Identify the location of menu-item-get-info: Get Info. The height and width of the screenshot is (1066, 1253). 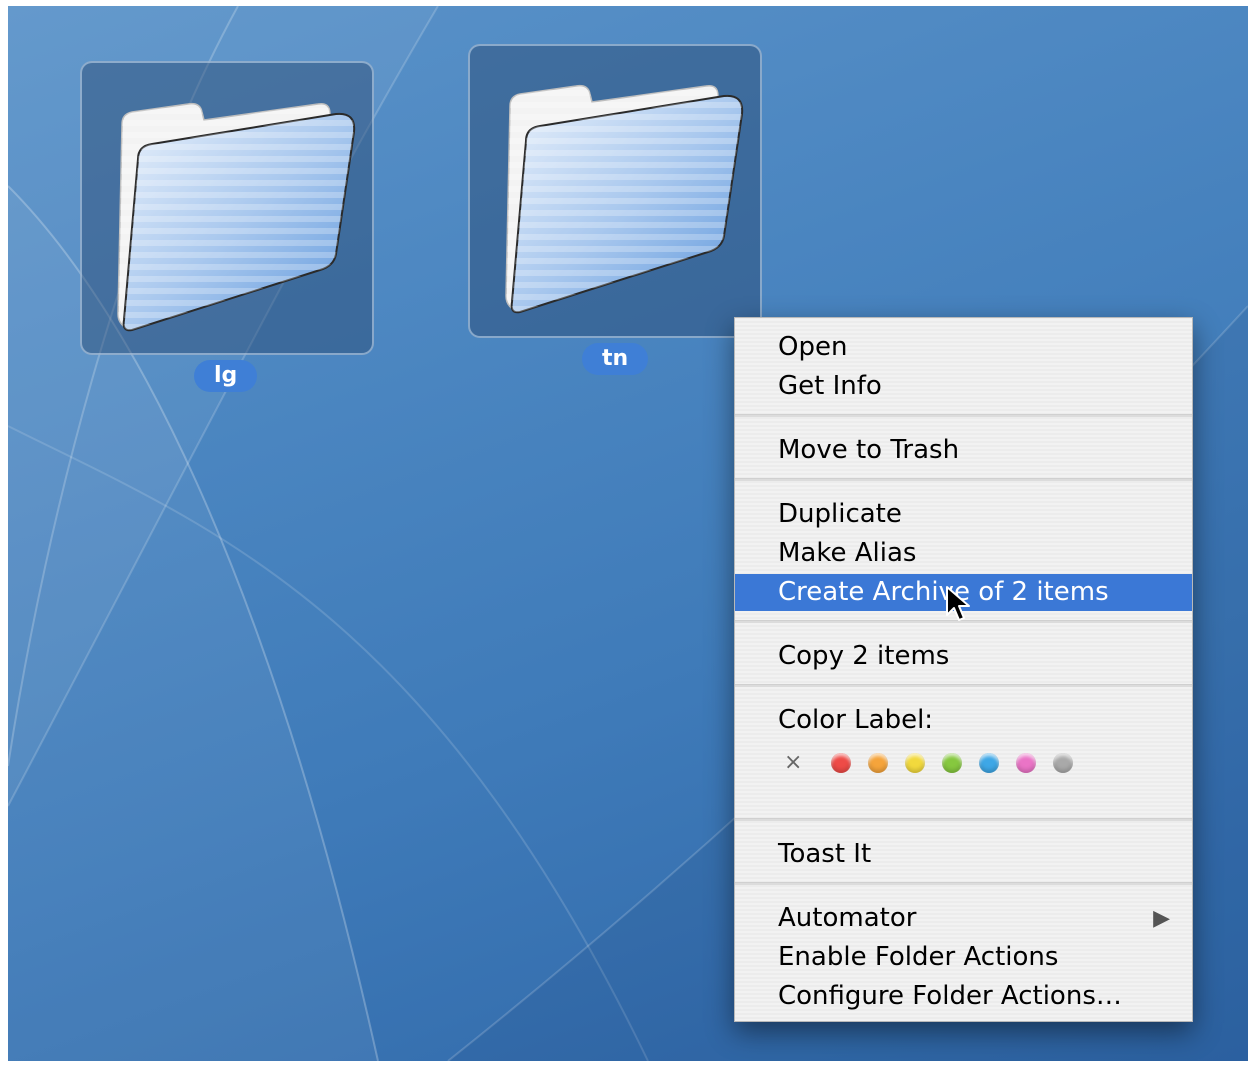
(963, 386).